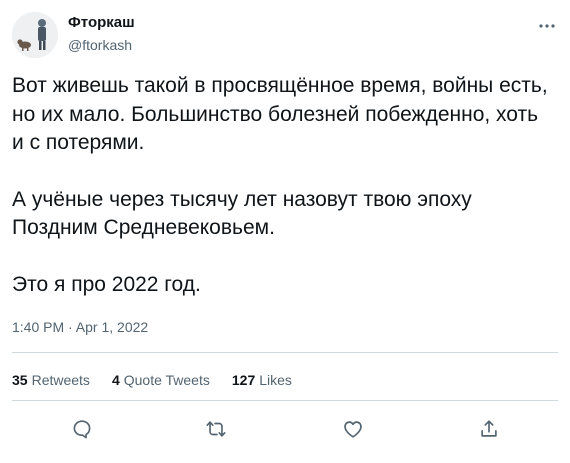 The image size is (570, 463). I want to click on like-button, so click(353, 429).